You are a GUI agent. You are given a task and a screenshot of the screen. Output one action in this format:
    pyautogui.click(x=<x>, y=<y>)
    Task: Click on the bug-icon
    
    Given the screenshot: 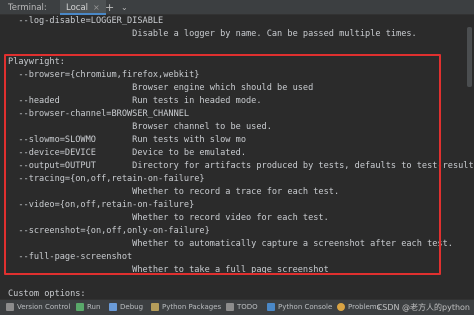 What is the action you would take?
    pyautogui.click(x=113, y=307)
    